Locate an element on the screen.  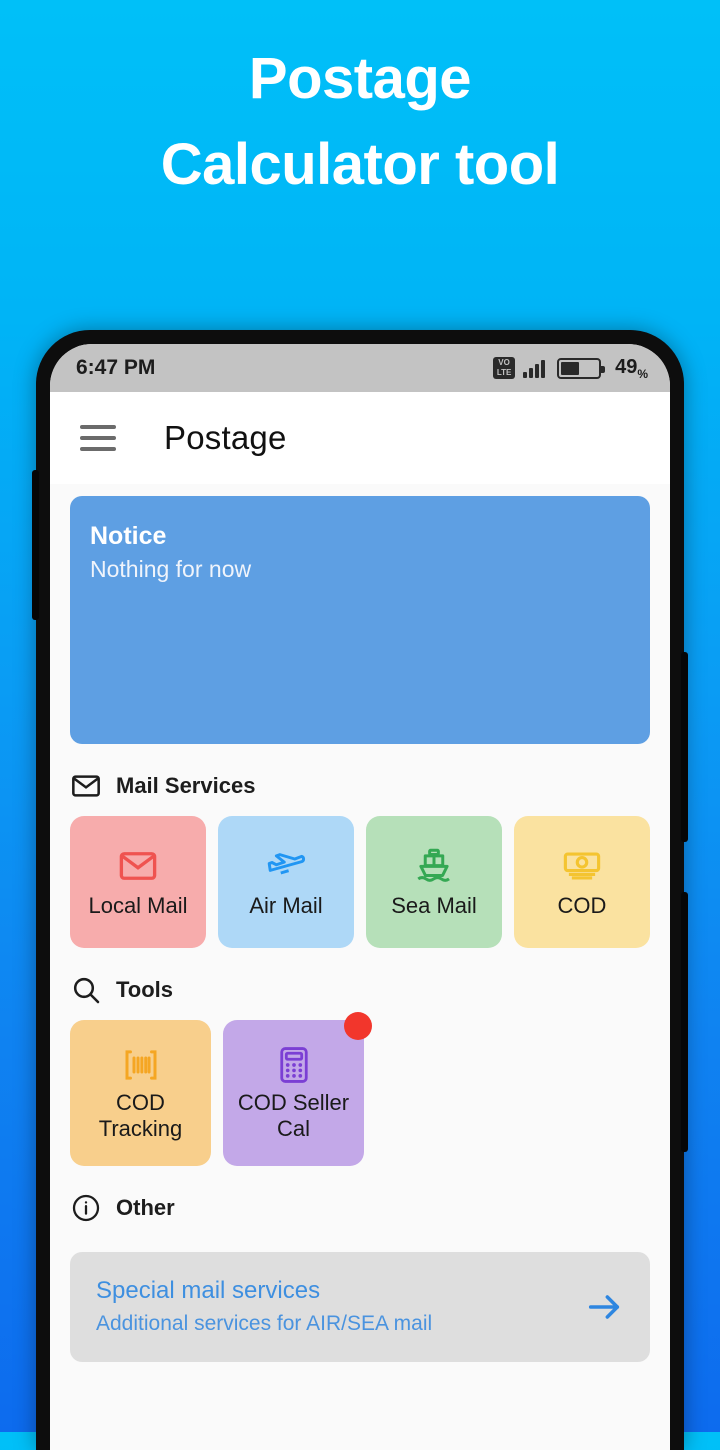
special-mail-services-subtitle: Additional services for AIR/SEA mail is located at coordinates (264, 1323).